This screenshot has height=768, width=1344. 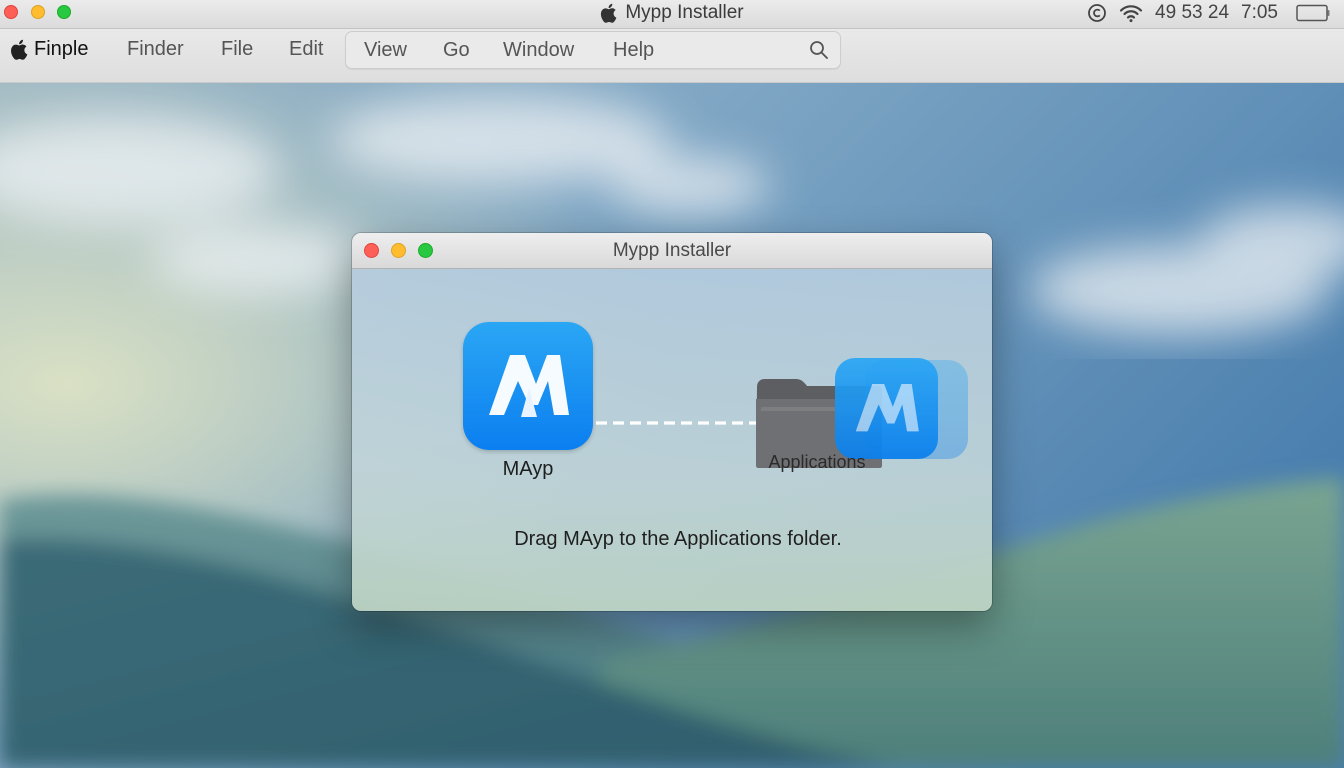 What do you see at coordinates (19, 52) in the screenshot?
I see `apple-menu-icon` at bounding box center [19, 52].